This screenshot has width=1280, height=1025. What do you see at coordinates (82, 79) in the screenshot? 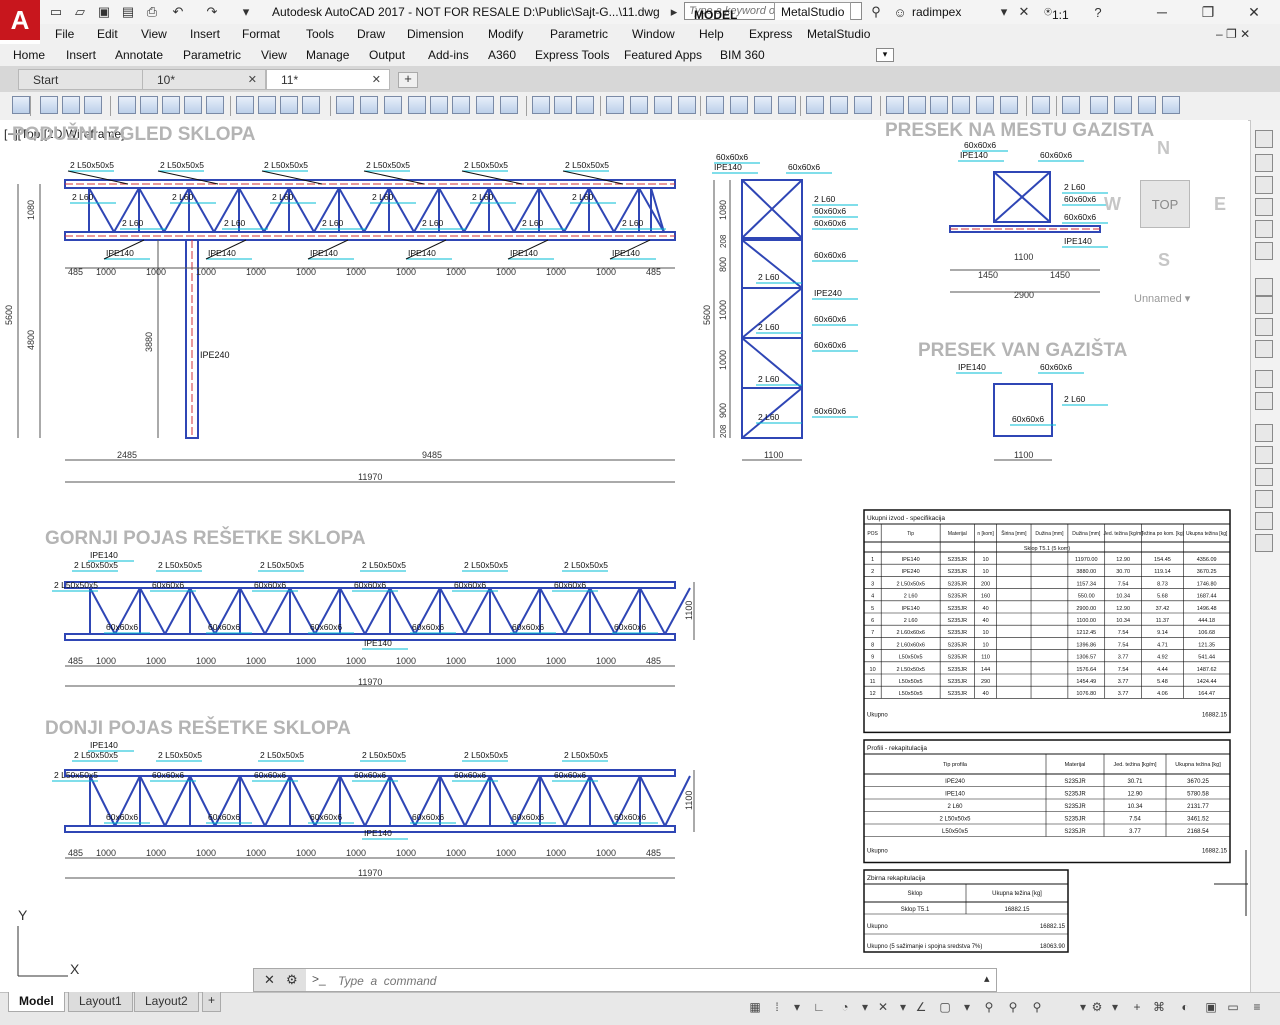
I see `file-tab-start: Start` at bounding box center [82, 79].